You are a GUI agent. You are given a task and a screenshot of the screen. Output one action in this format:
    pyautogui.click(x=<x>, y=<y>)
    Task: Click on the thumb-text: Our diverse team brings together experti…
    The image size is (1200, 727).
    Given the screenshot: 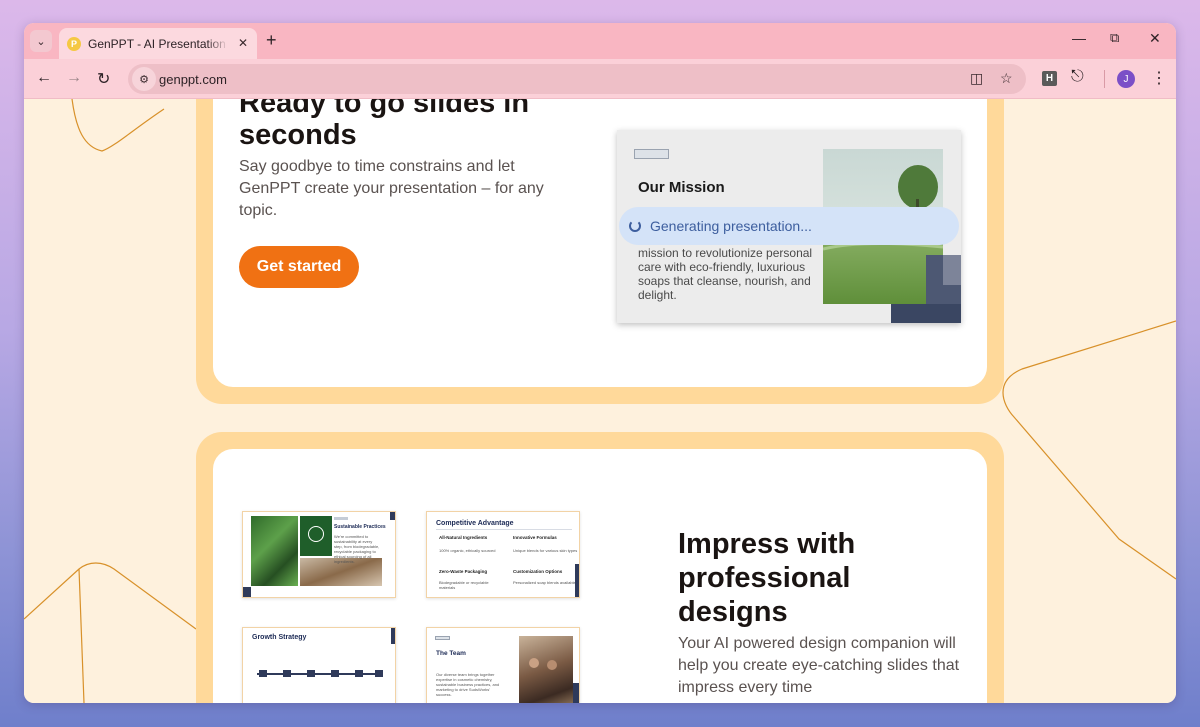 What is the action you would take?
    pyautogui.click(x=468, y=684)
    